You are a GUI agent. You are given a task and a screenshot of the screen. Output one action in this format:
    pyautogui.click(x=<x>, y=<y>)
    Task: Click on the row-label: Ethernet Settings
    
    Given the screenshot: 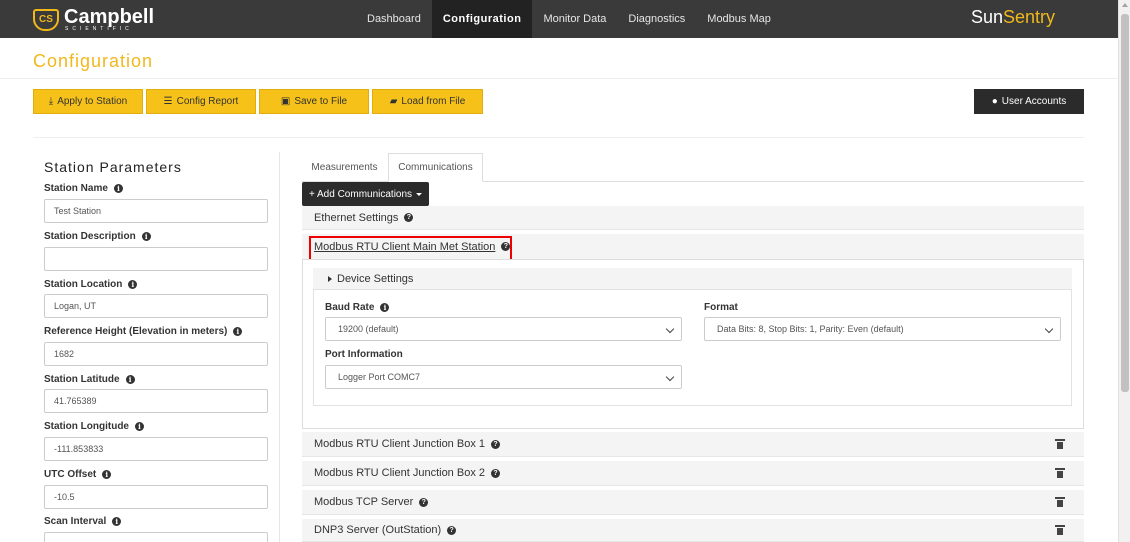 What is the action you would take?
    pyautogui.click(x=356, y=217)
    